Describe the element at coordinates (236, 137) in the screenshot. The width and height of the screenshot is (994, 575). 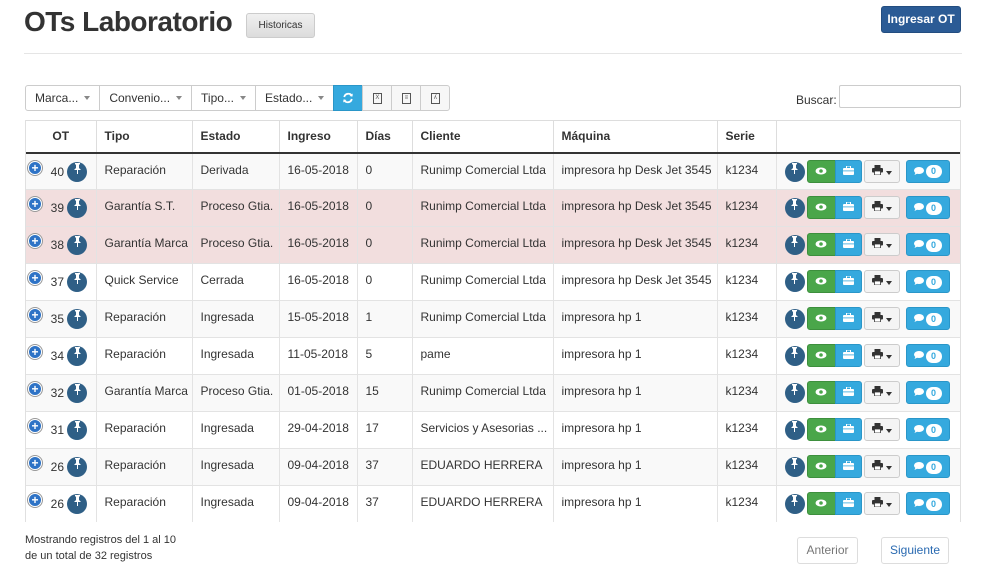
I see `col-header-estado: Estado` at that location.